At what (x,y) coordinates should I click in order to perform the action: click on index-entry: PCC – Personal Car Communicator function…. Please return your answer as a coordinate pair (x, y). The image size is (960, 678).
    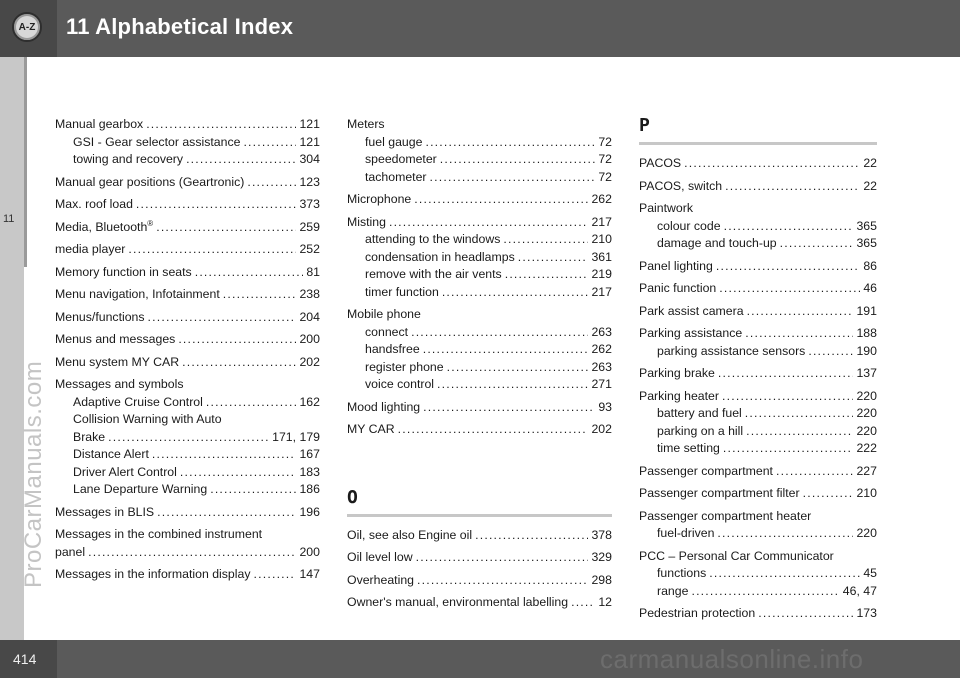
    Looking at the image, I should click on (758, 574).